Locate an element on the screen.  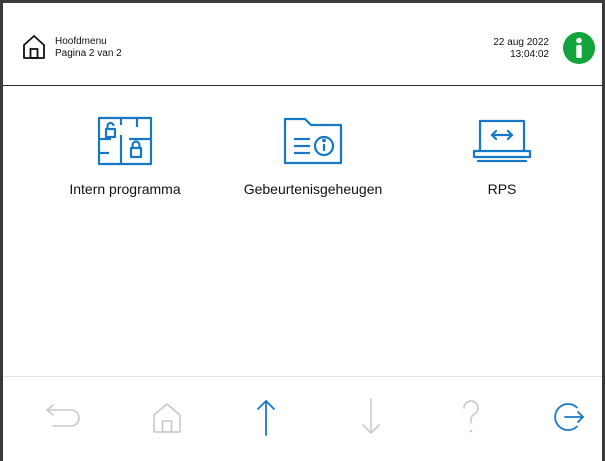
help-button is located at coordinates (471, 417).